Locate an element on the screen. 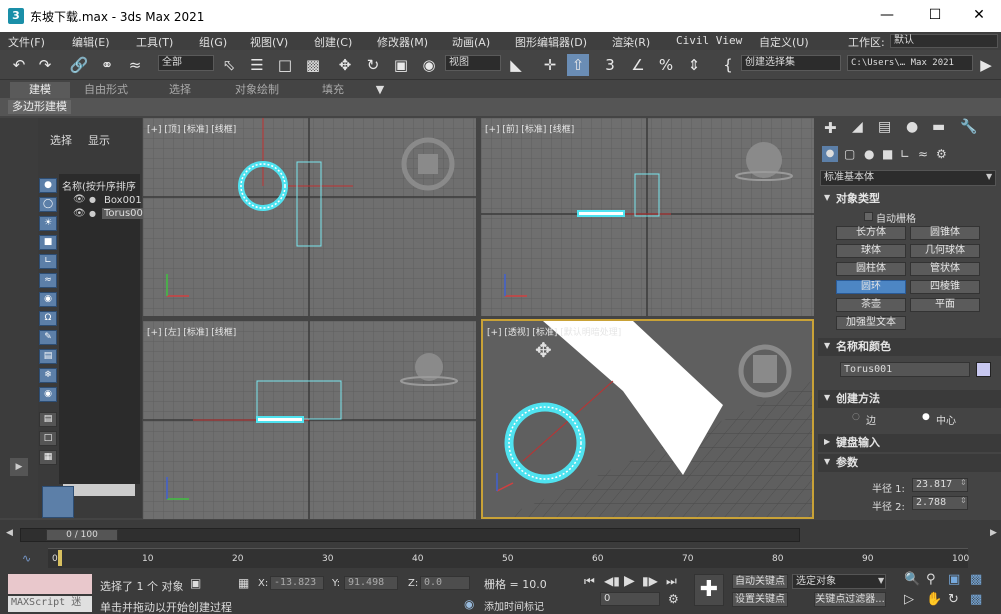  utilities-tab-icon: 🔧 is located at coordinates (968, 127).